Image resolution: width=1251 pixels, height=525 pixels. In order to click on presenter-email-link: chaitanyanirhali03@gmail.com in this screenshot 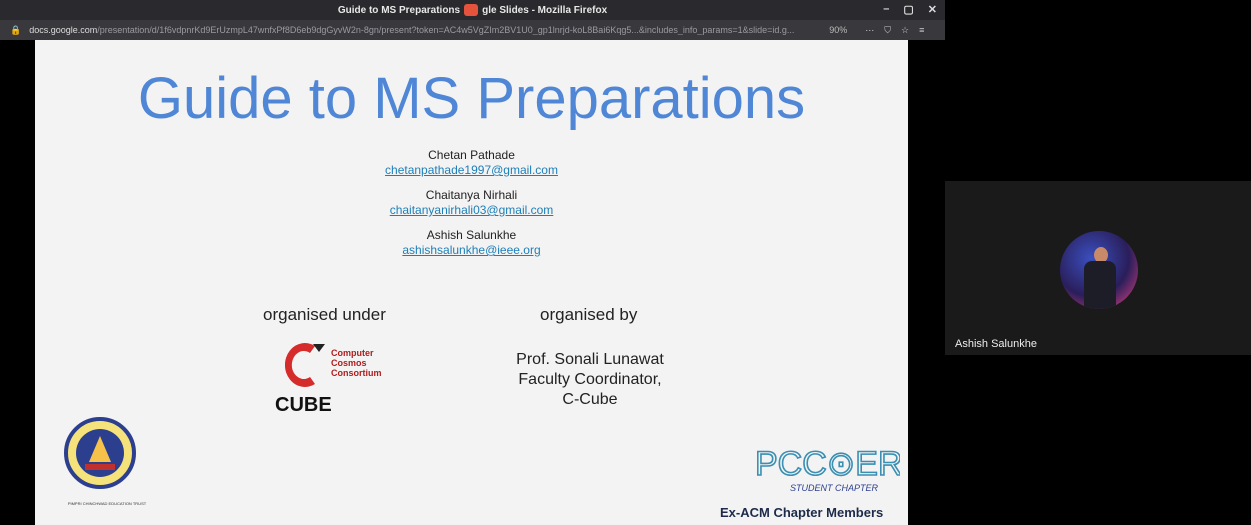, I will do `click(471, 210)`.